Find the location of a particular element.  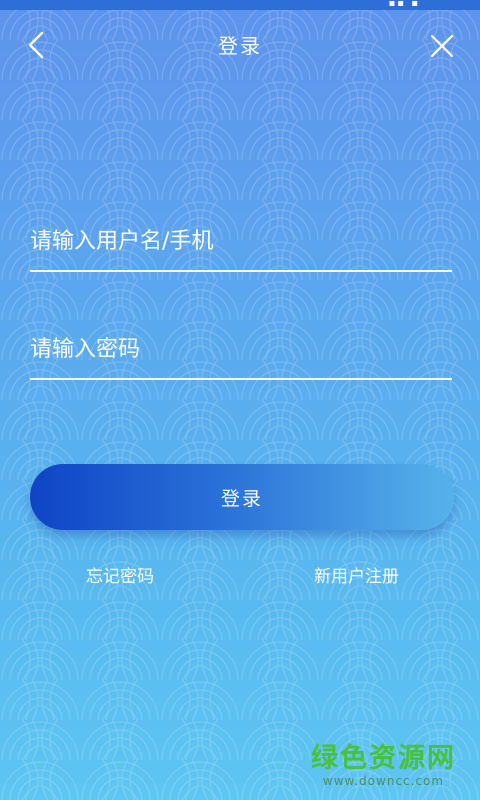

close-icon is located at coordinates (442, 46).